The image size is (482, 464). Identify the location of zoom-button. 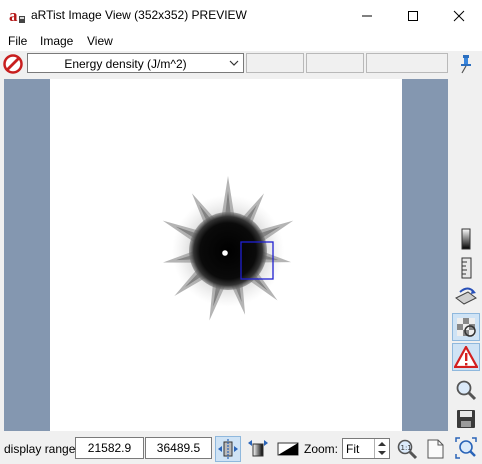
(466, 390).